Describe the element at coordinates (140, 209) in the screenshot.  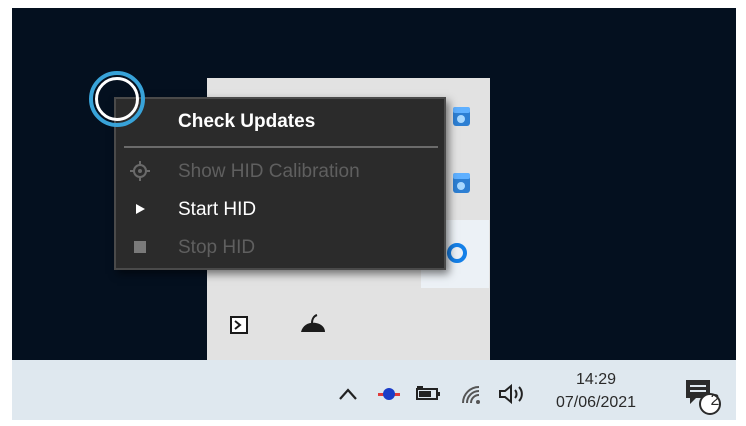
I see `play-icon` at that location.